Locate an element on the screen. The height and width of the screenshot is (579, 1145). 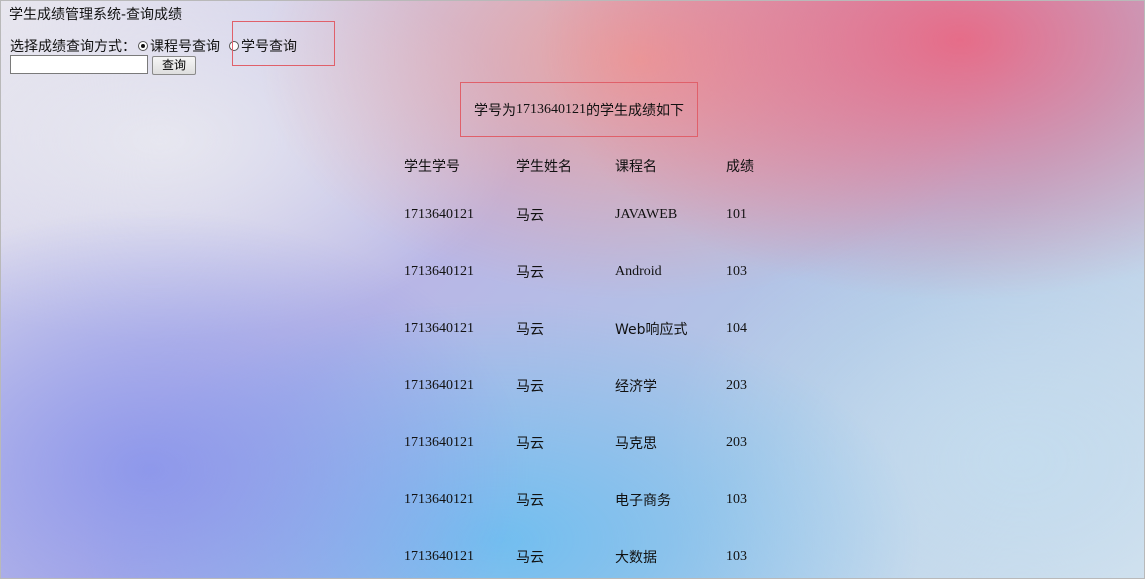
cell-score: 101 is located at coordinates (736, 214).